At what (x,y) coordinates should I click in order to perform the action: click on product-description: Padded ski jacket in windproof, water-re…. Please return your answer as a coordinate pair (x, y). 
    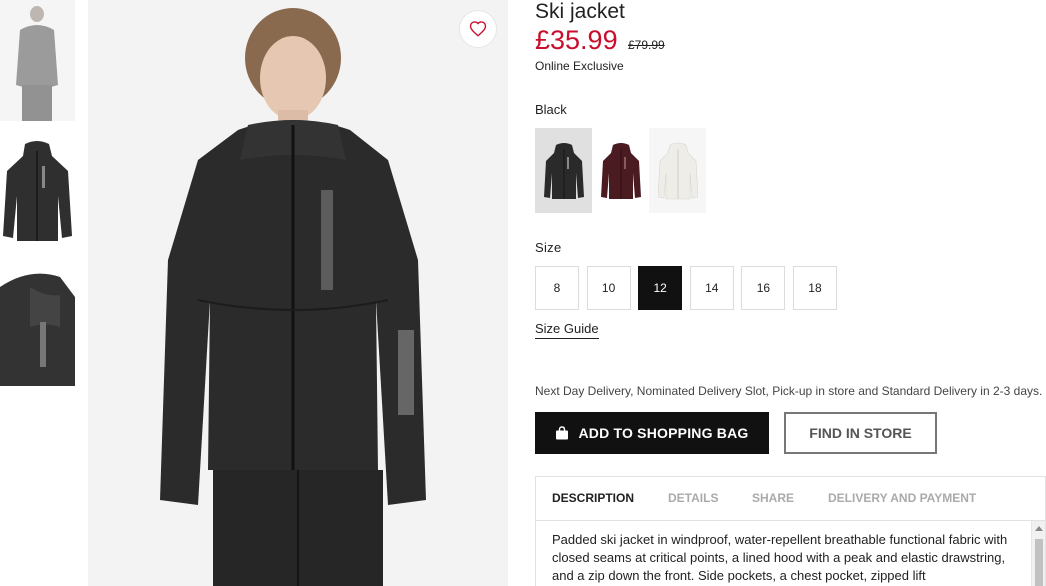
    Looking at the image, I should click on (780, 557).